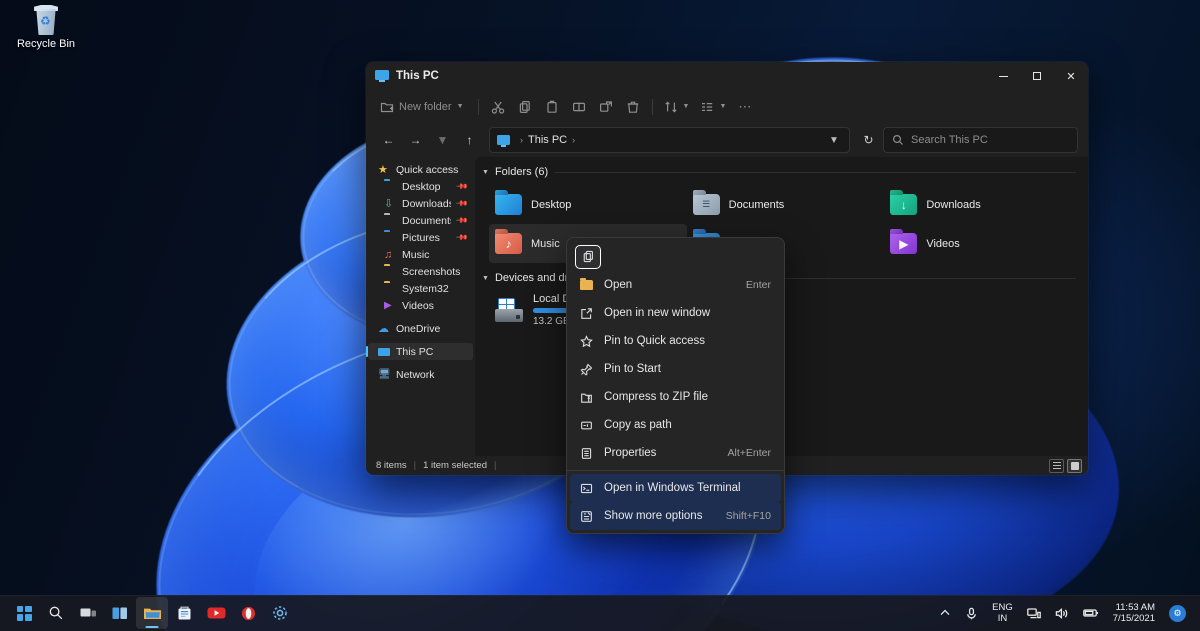 The width and height of the screenshot is (1200, 631). What do you see at coordinates (633, 107) in the screenshot?
I see `delete-button` at bounding box center [633, 107].